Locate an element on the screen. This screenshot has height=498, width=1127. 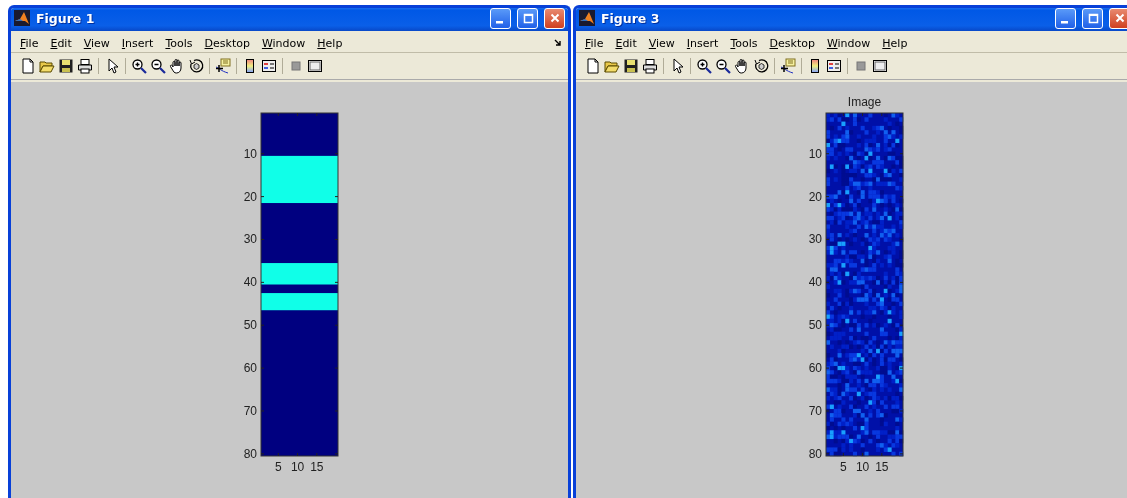
axes-title: Image is located at coordinates (864, 102).